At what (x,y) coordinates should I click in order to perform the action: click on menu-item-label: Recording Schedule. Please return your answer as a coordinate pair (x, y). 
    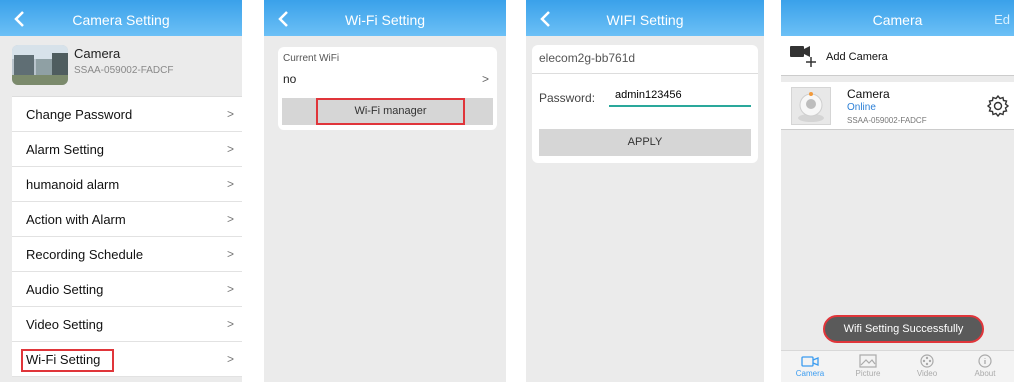
    Looking at the image, I should click on (85, 254).